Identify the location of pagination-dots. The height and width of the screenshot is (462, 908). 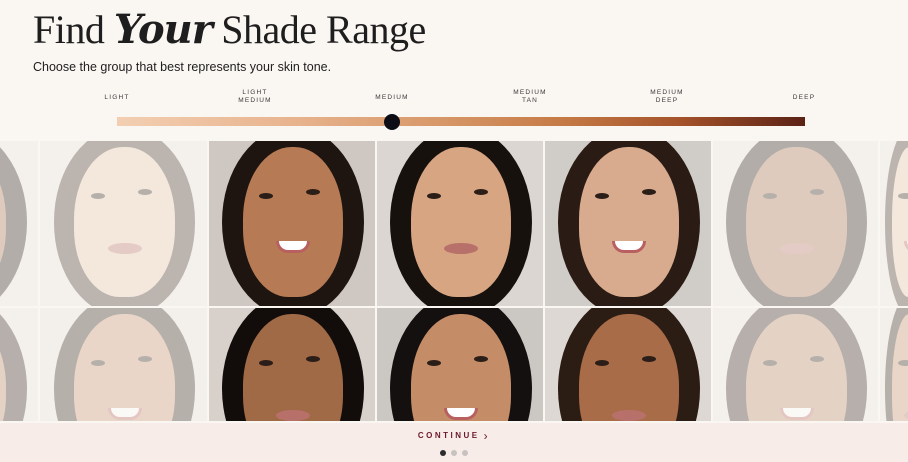
(454, 453).